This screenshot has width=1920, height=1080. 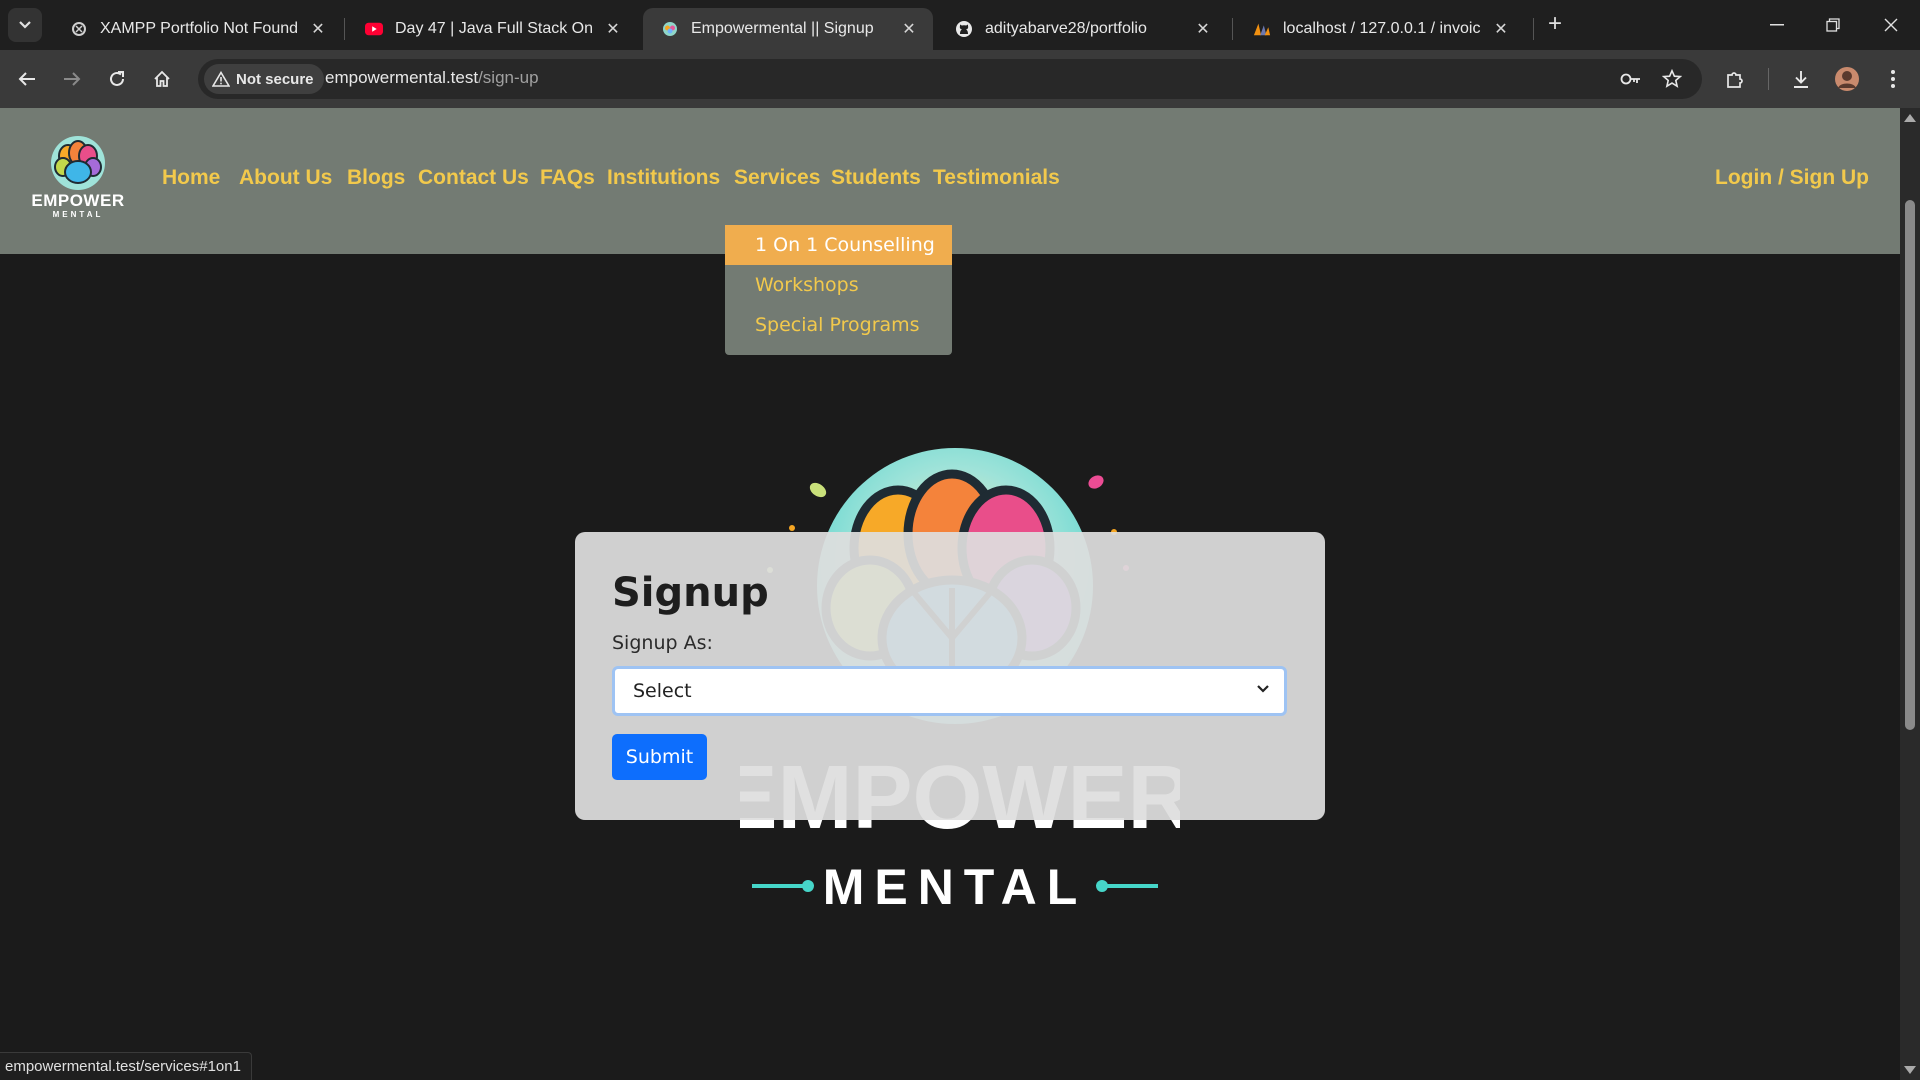 I want to click on signup-as-label: Signup As:, so click(x=662, y=643).